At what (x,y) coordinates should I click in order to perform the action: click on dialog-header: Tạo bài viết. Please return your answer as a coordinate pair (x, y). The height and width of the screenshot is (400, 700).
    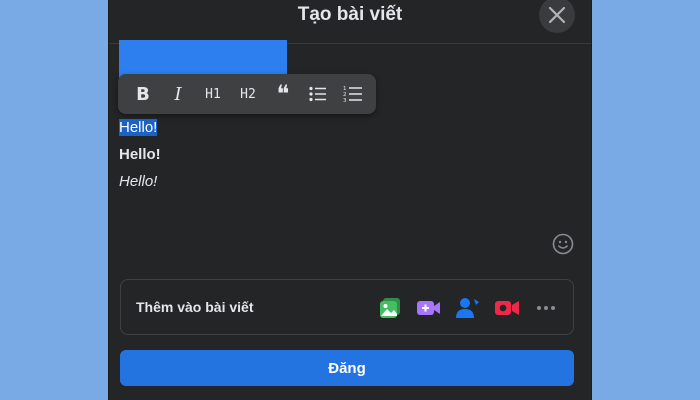
    Looking at the image, I should click on (350, 22).